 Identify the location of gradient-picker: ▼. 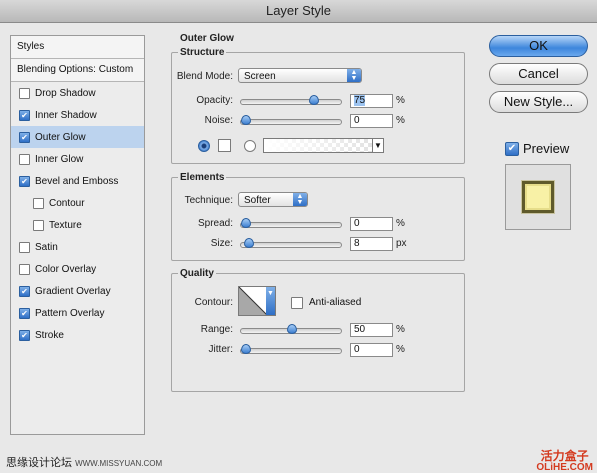
(323, 145).